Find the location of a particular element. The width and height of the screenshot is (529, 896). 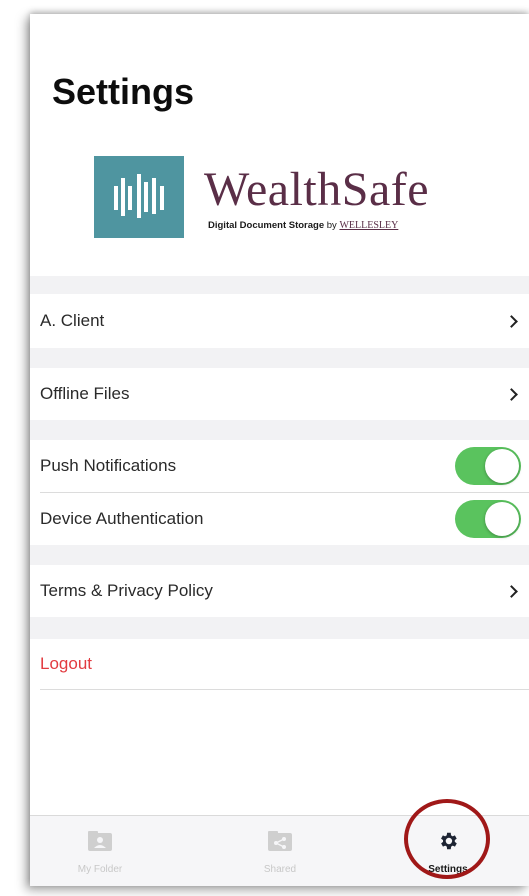

shared-folder-icon is located at coordinates (280, 843).